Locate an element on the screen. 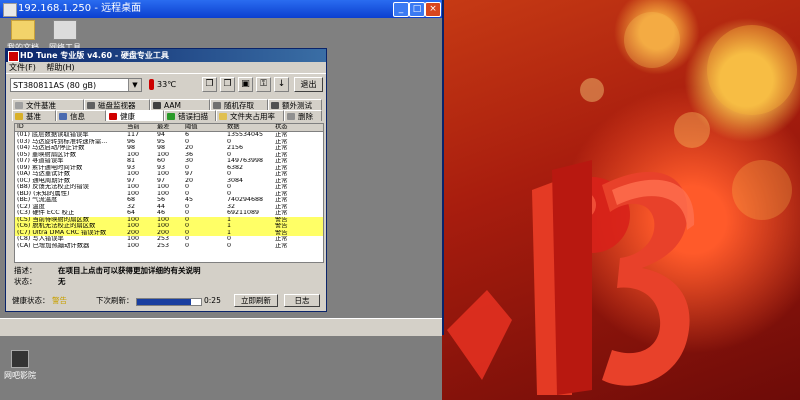 This screenshot has width=800, height=400. file-benchmark-icon is located at coordinates (19, 105).